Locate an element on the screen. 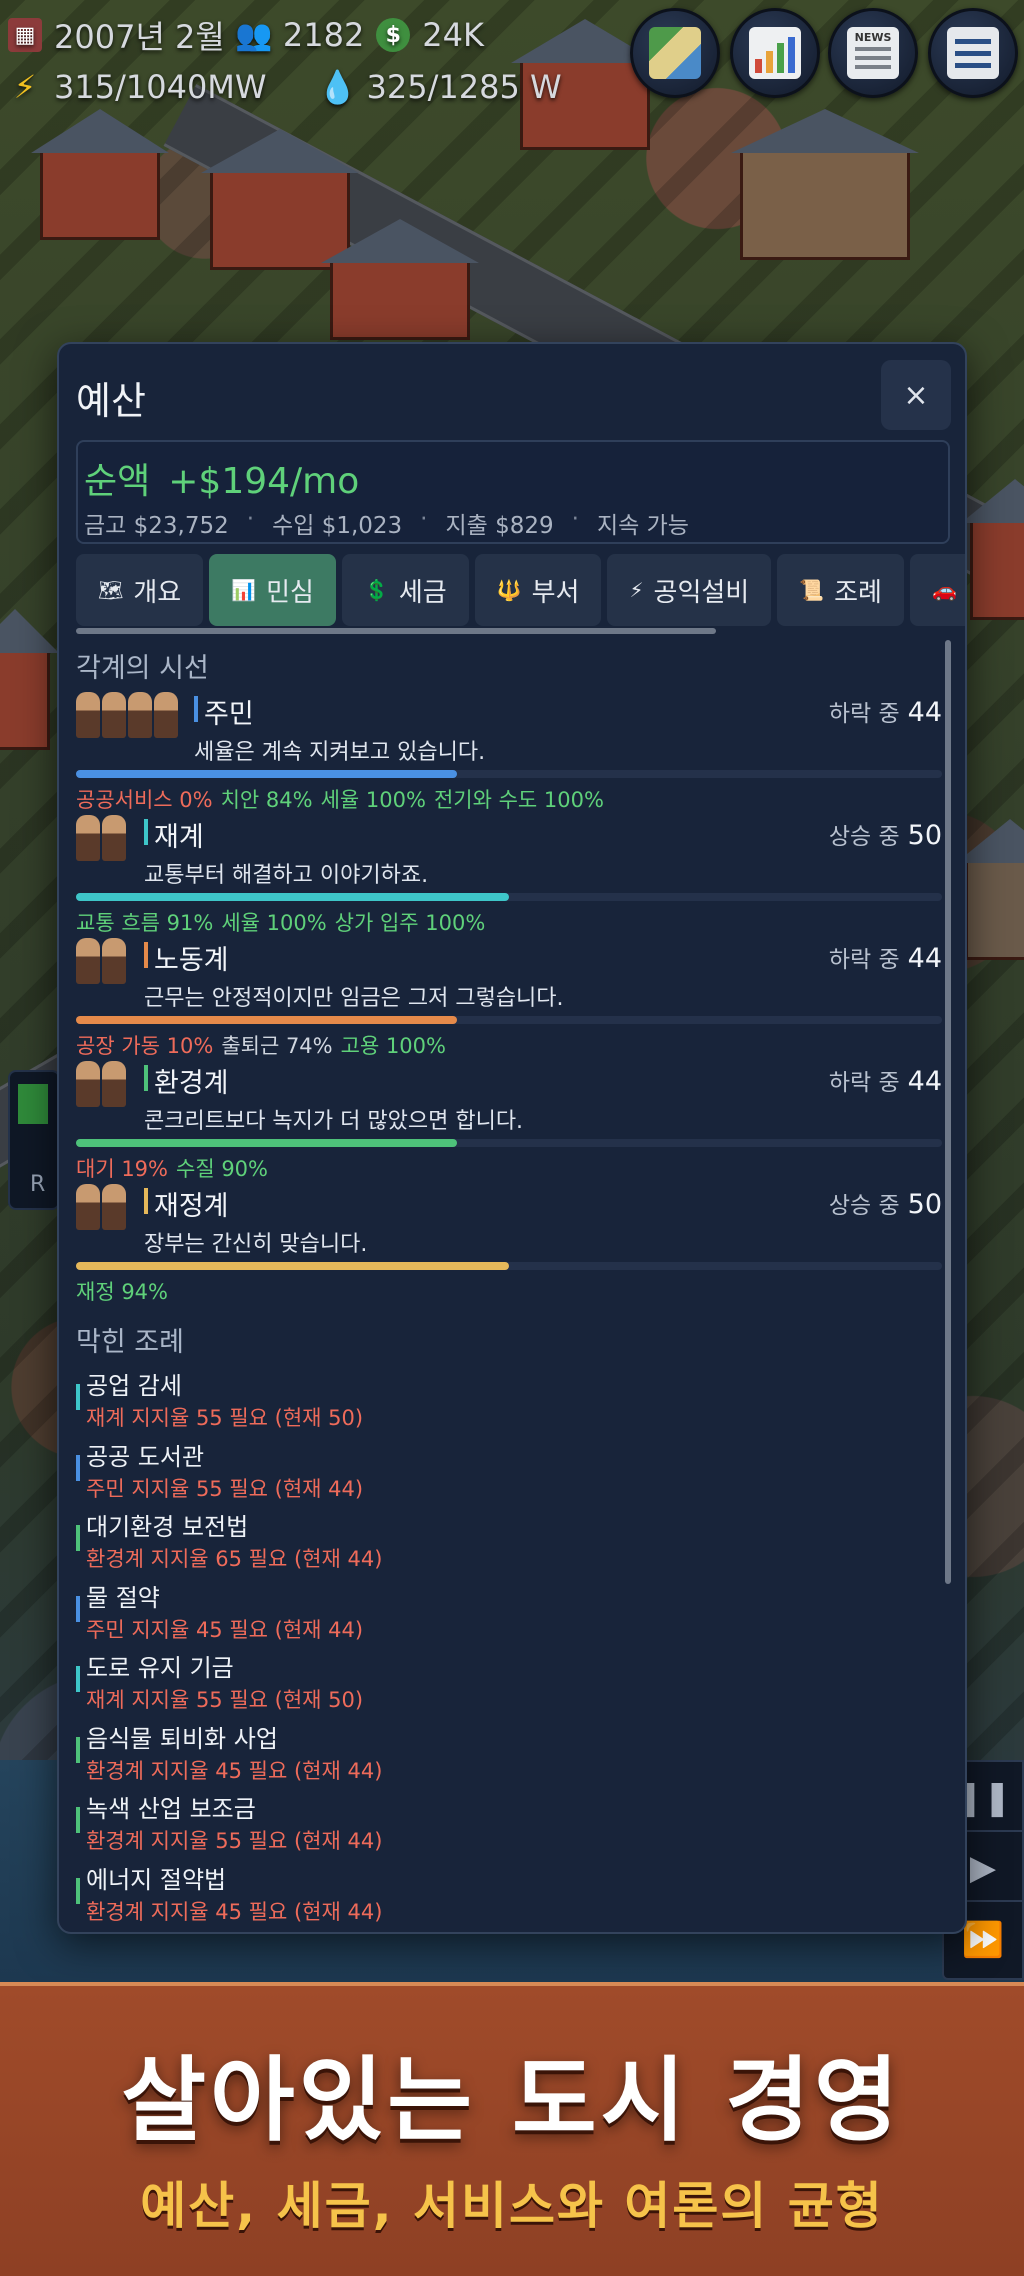  banner-subline: 예산, 세금, 서비스와 여론의 균형 is located at coordinates (512, 2206).